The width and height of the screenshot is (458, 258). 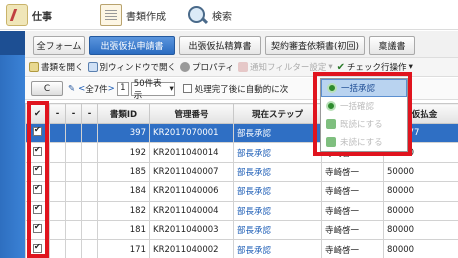 I want to click on tab-ringi-label: 稟議書, so click(x=392, y=47).